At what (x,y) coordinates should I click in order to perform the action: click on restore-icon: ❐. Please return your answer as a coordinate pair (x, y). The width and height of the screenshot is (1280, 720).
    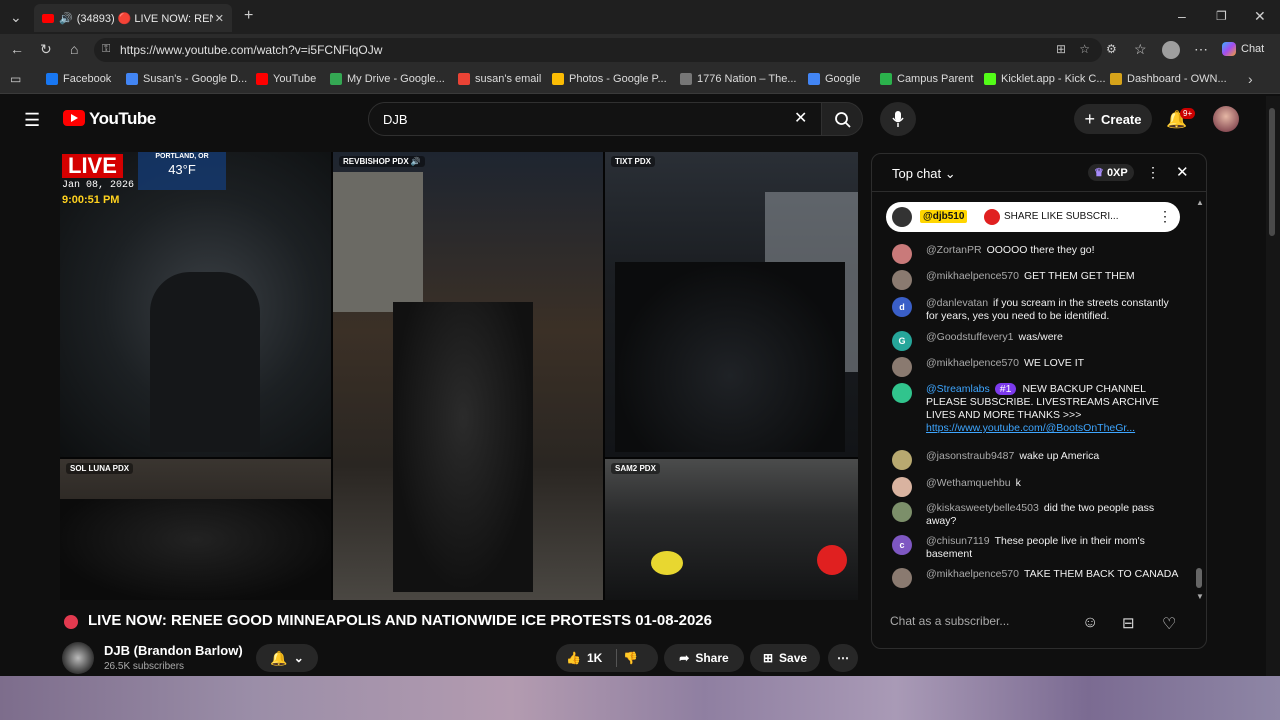
    Looking at the image, I should click on (1221, 16).